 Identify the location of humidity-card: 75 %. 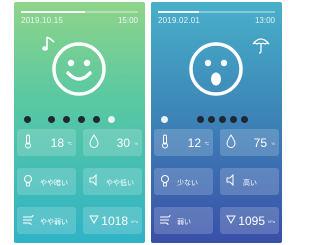
(249, 142).